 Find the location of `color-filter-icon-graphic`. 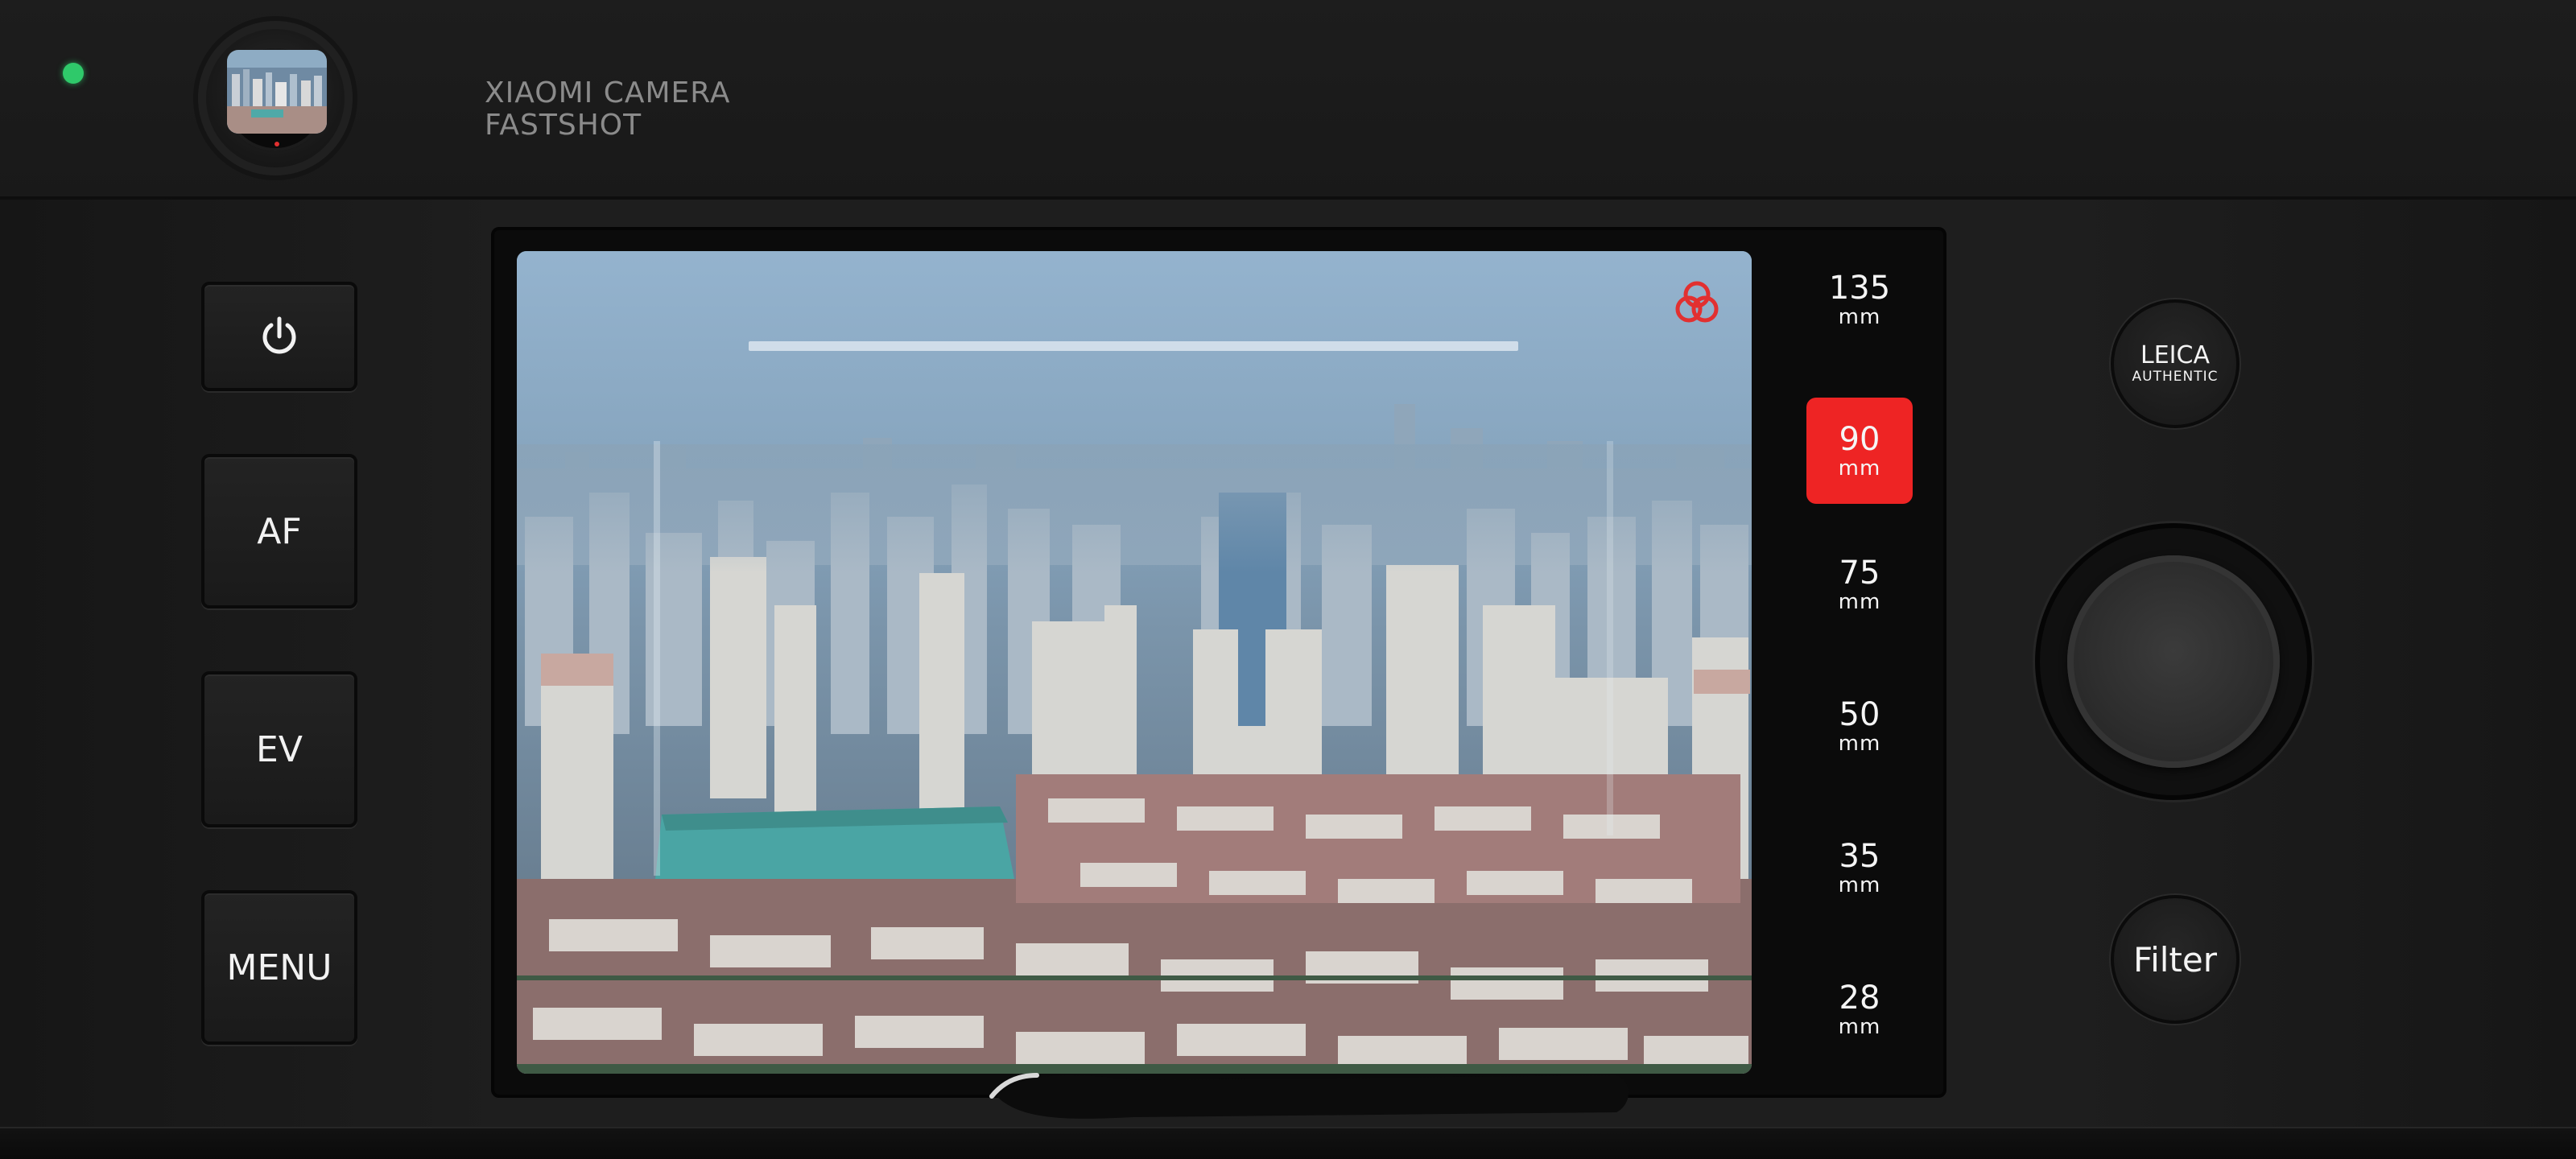

color-filter-icon-graphic is located at coordinates (1697, 302).